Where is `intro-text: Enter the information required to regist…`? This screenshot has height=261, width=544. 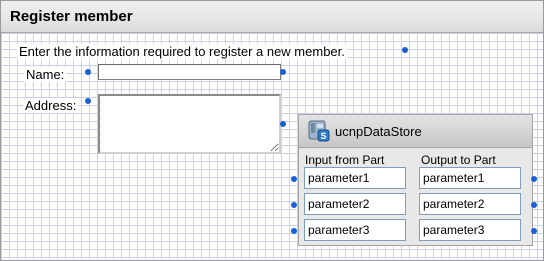
intro-text: Enter the information required to regist… is located at coordinates (182, 51).